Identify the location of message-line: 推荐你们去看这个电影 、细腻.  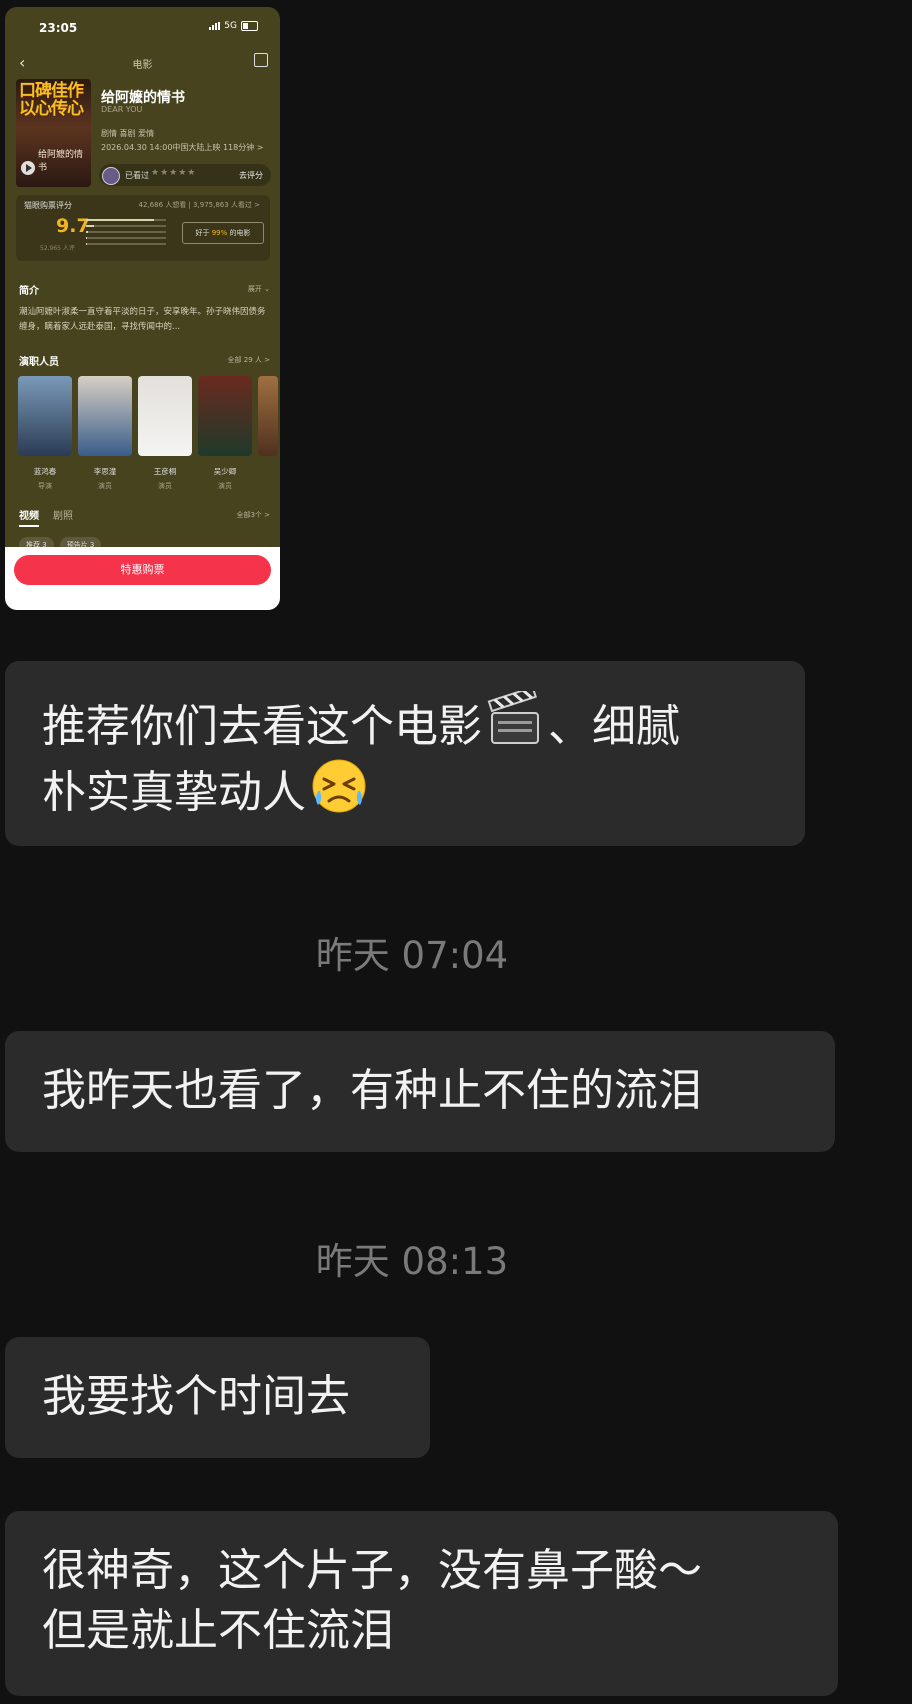
(423, 724).